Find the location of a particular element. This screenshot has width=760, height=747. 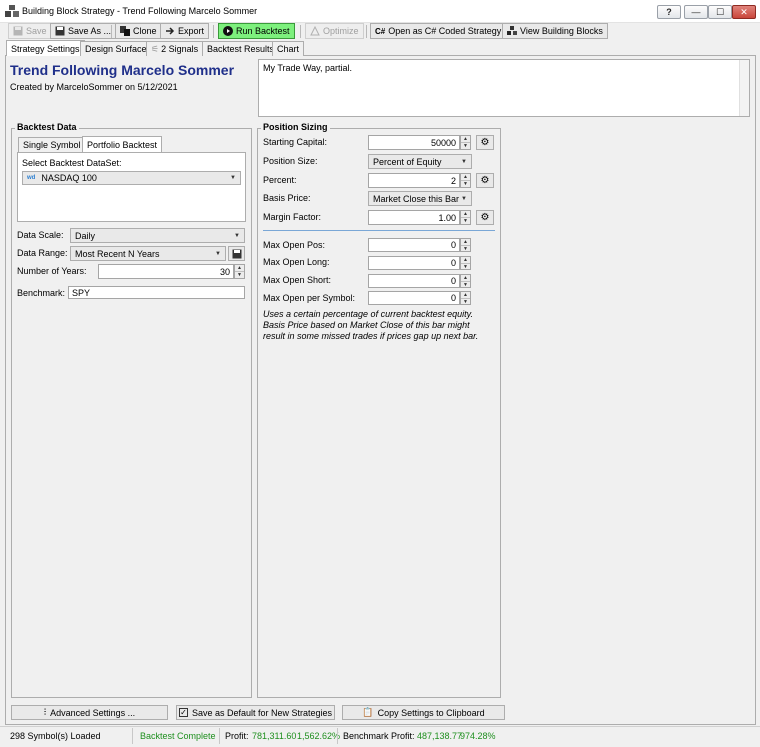

benchmark-input: SPY is located at coordinates (156, 292).